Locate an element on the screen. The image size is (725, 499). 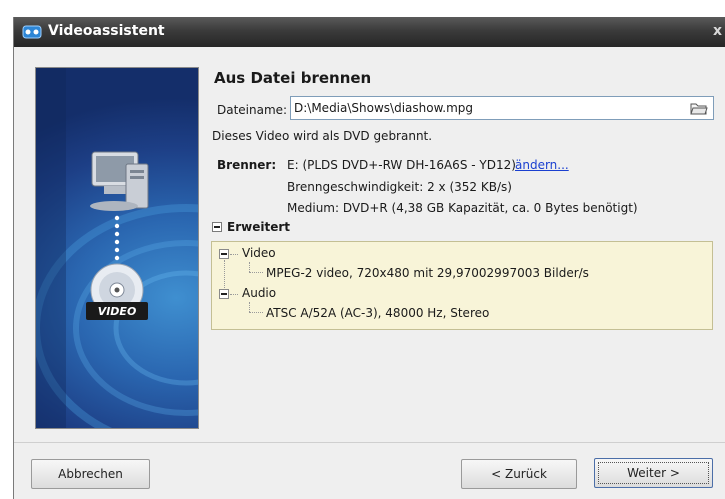
filename-value: D:\Media\Shows\diashow.mpg is located at coordinates (383, 108).